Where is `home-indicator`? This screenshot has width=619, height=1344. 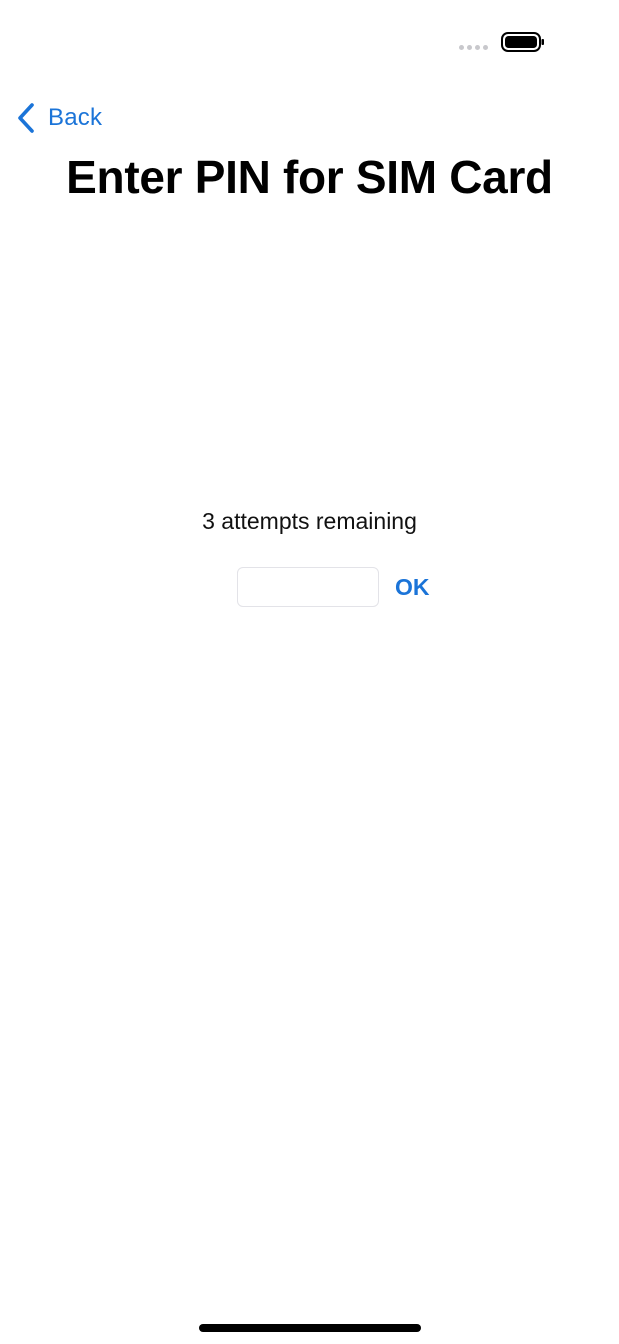 home-indicator is located at coordinates (310, 1328).